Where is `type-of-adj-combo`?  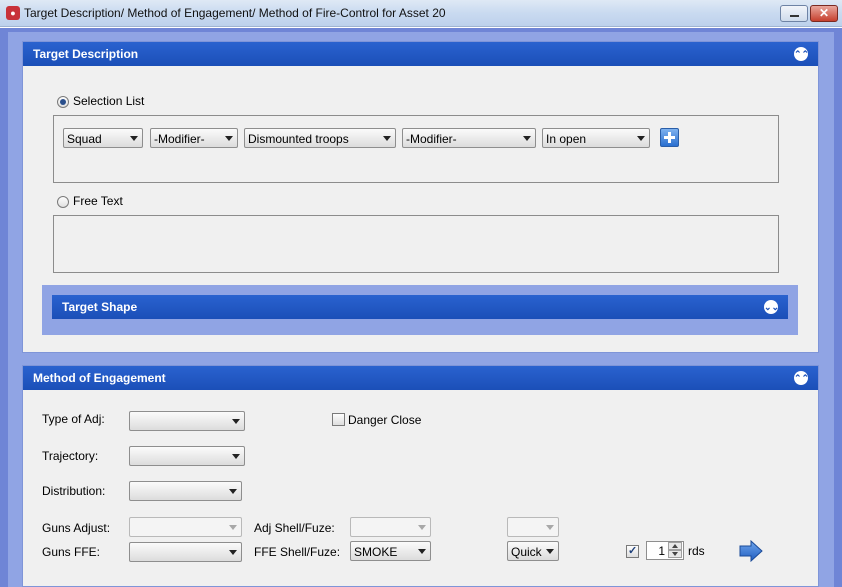
type-of-adj-combo is located at coordinates (187, 421).